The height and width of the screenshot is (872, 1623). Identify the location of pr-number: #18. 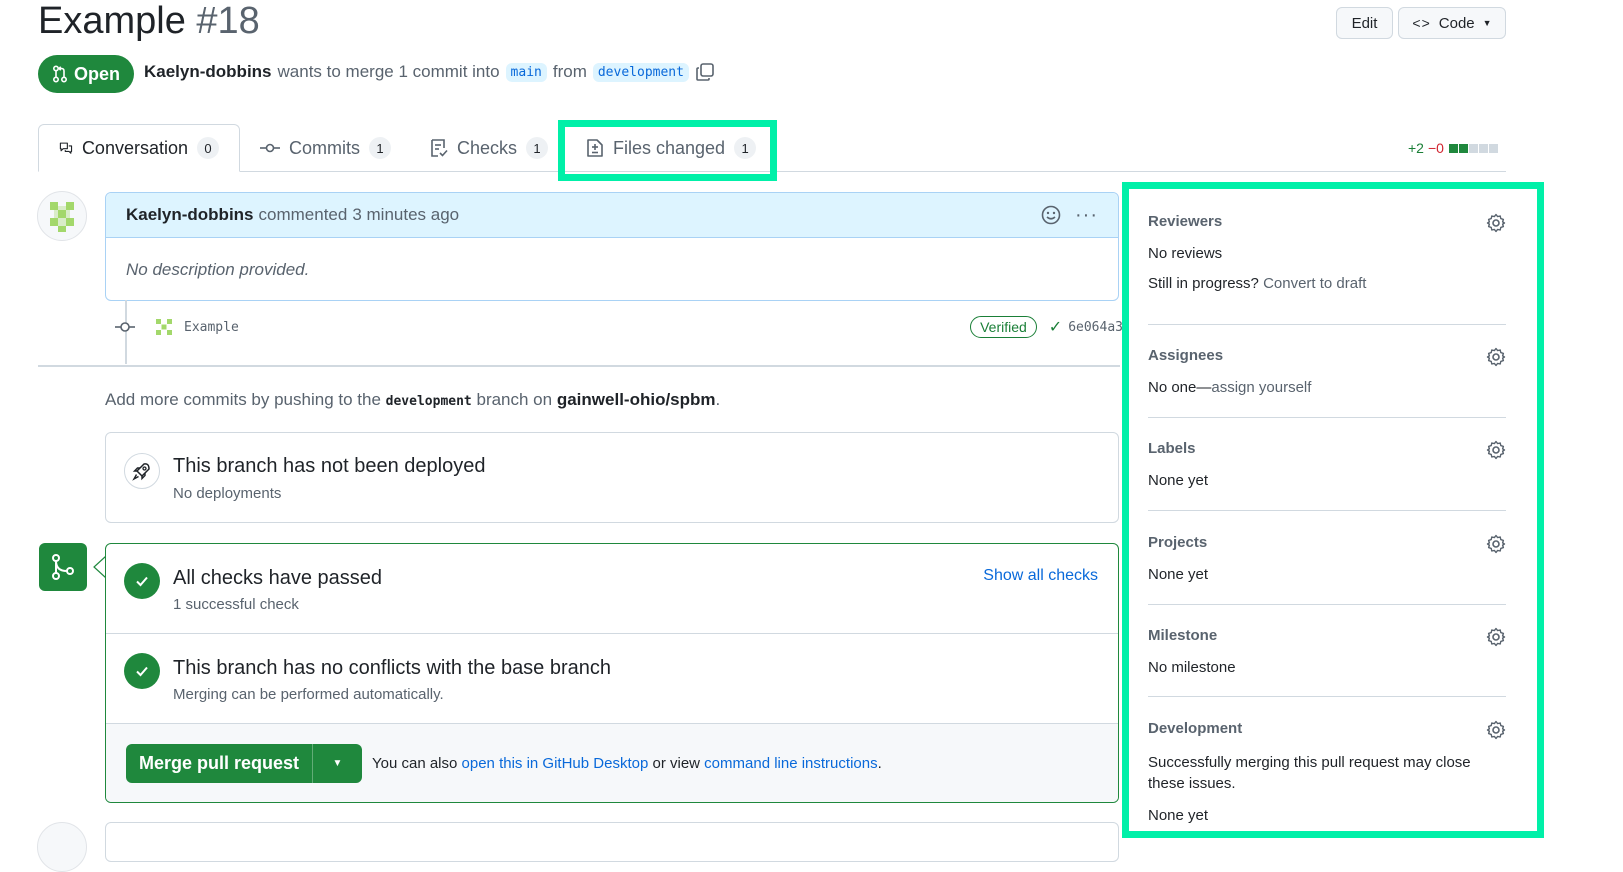
(228, 21).